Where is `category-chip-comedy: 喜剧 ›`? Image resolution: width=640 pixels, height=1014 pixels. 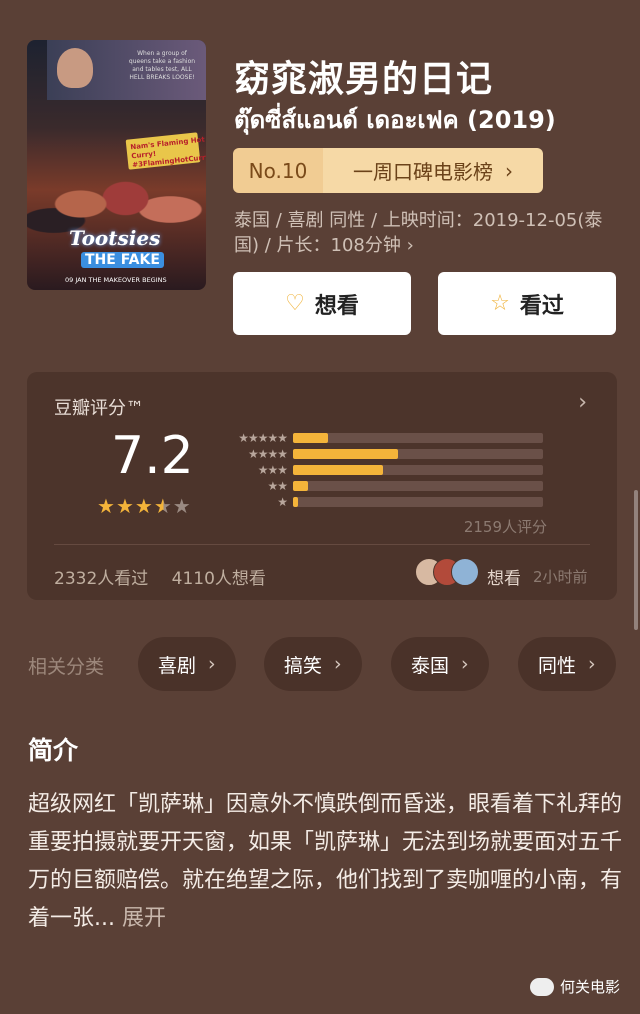
category-chip-comedy: 喜剧 › is located at coordinates (187, 664).